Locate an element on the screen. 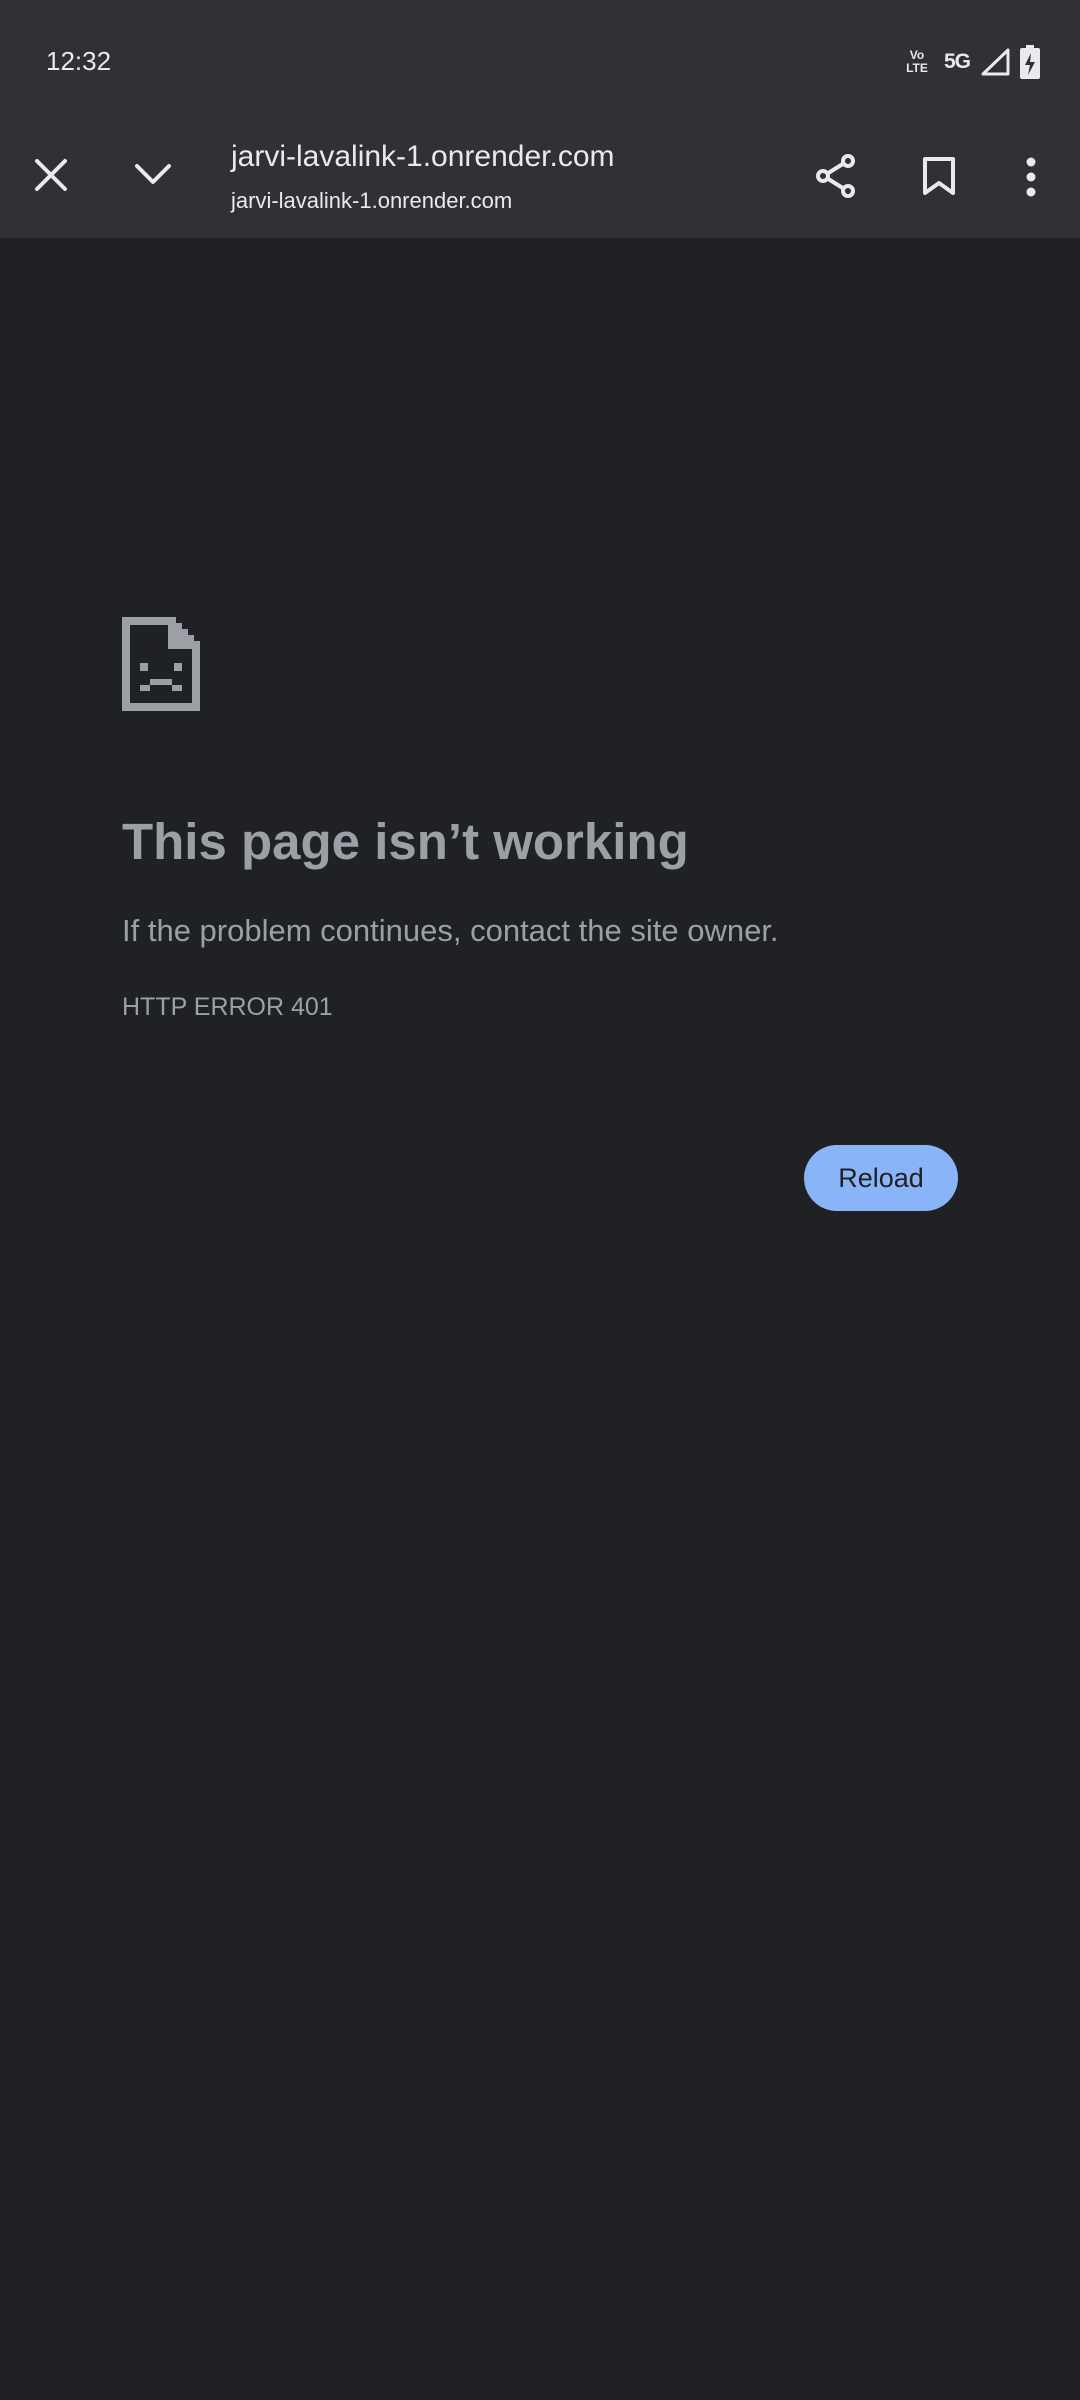  bookmark-icon is located at coordinates (939, 176).